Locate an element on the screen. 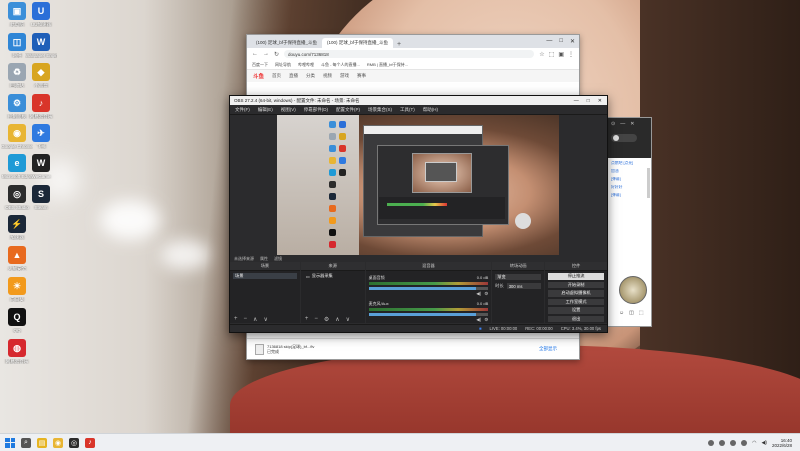  menu-tools: 工具(T) is located at coordinates (407, 110).